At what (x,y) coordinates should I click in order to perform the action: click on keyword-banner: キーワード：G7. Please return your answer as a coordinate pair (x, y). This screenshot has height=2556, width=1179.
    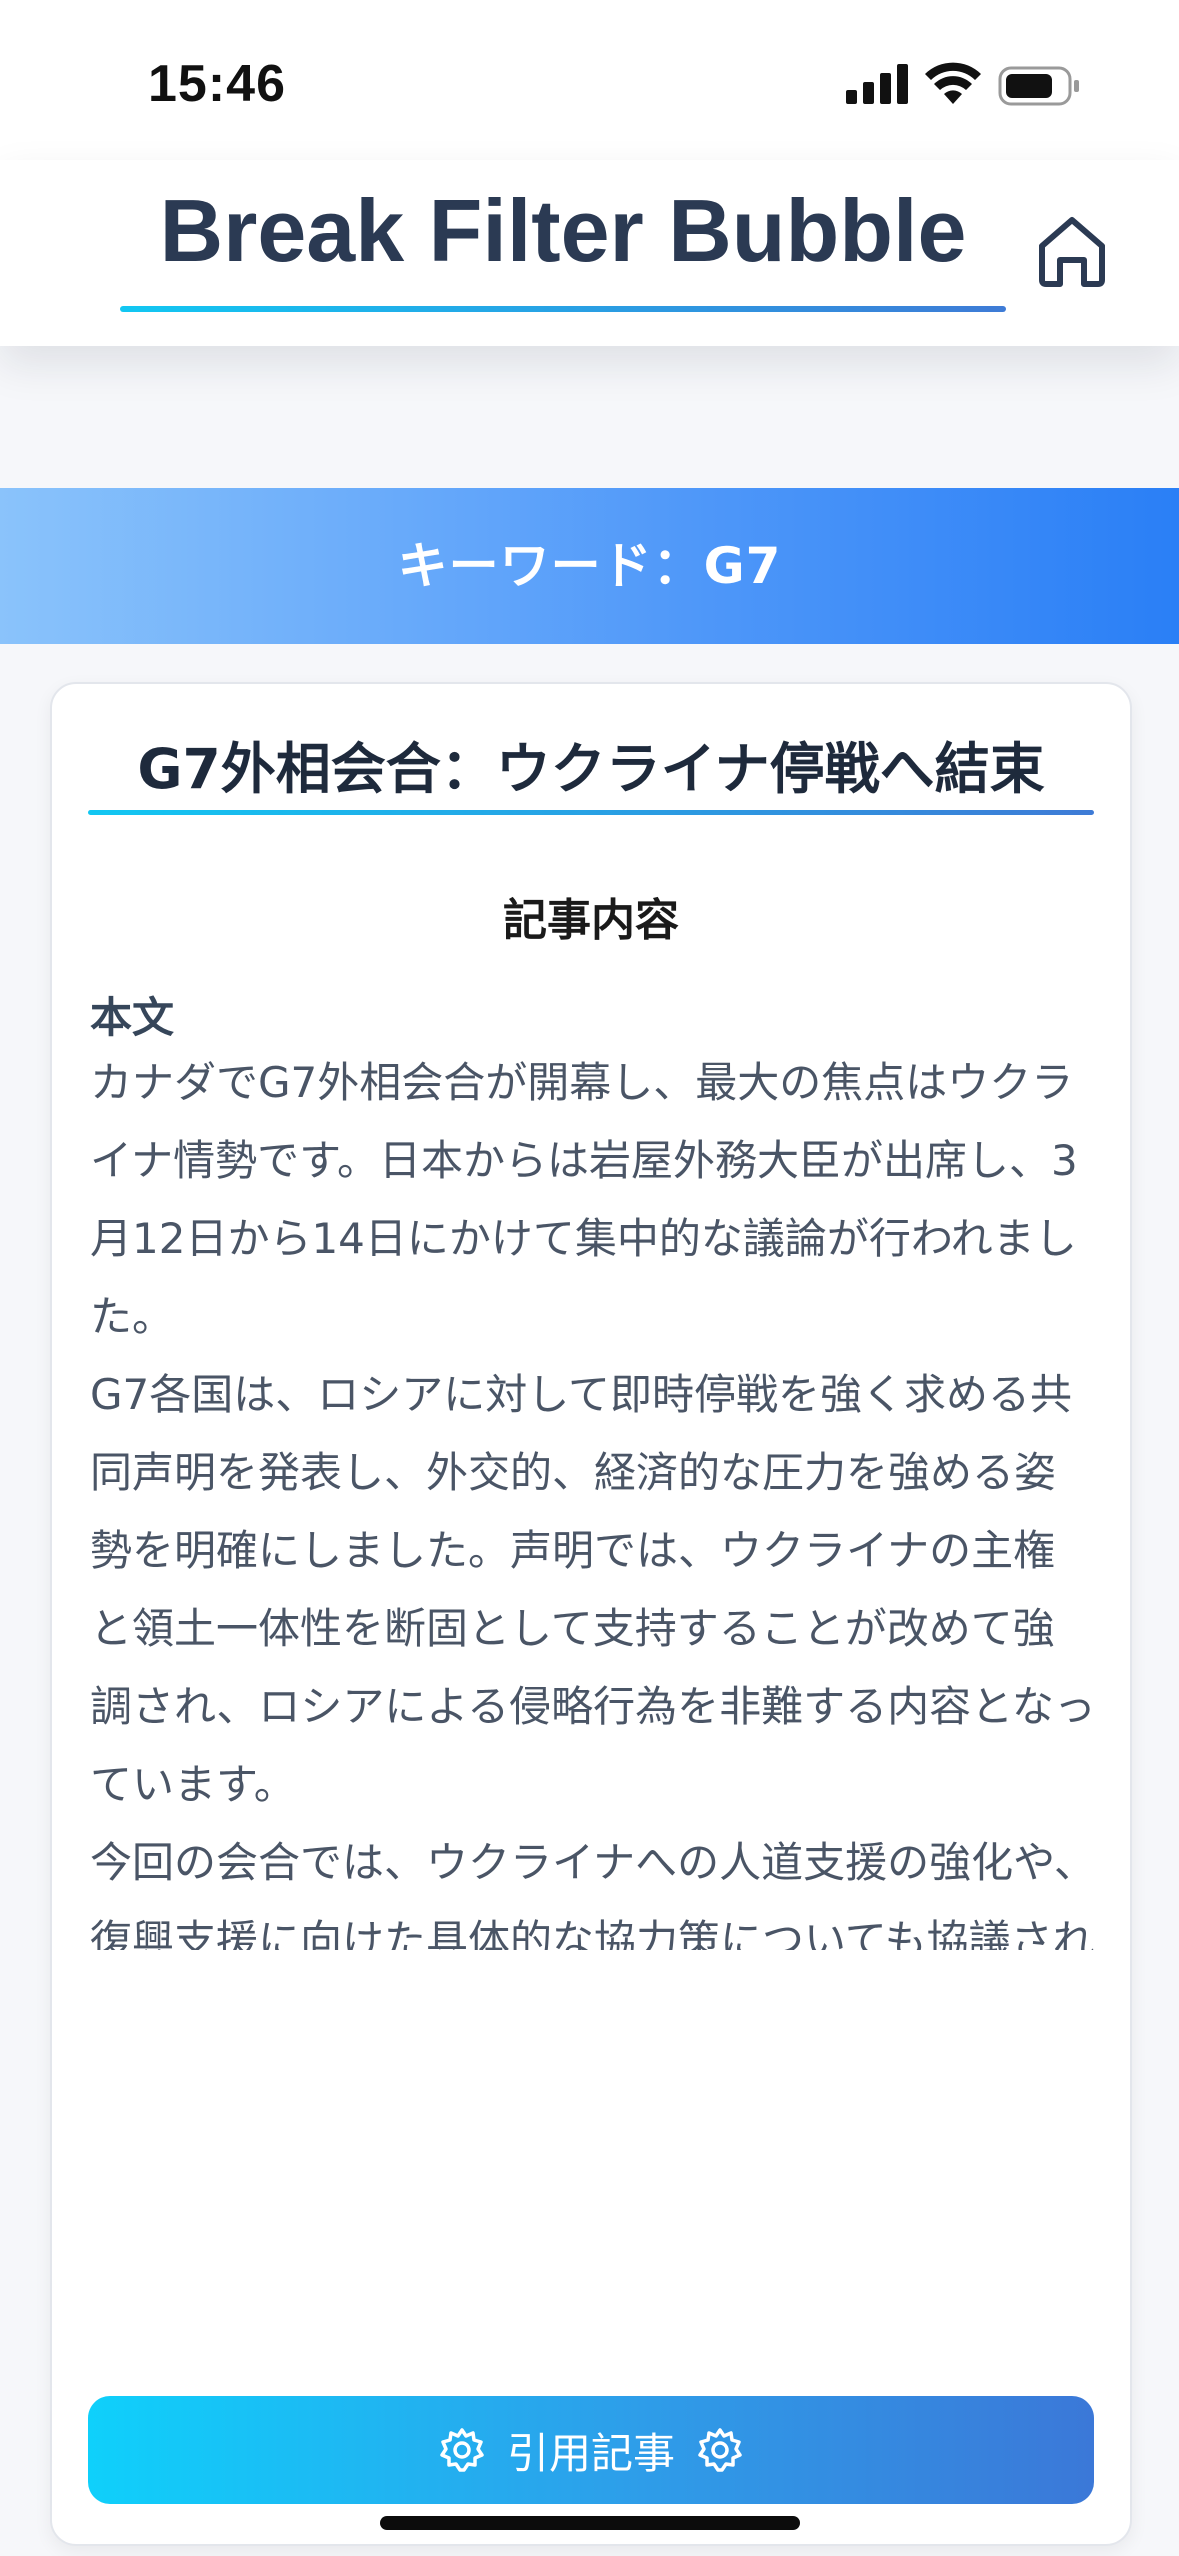
    Looking at the image, I should click on (589, 566).